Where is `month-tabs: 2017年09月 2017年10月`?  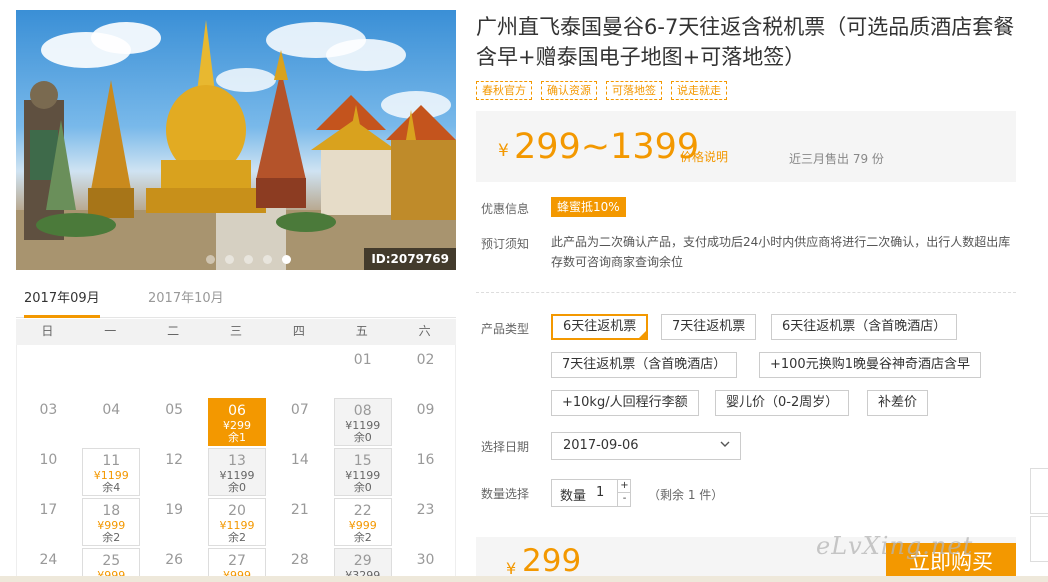
month-tabs: 2017年09月 2017年10月 is located at coordinates (236, 301).